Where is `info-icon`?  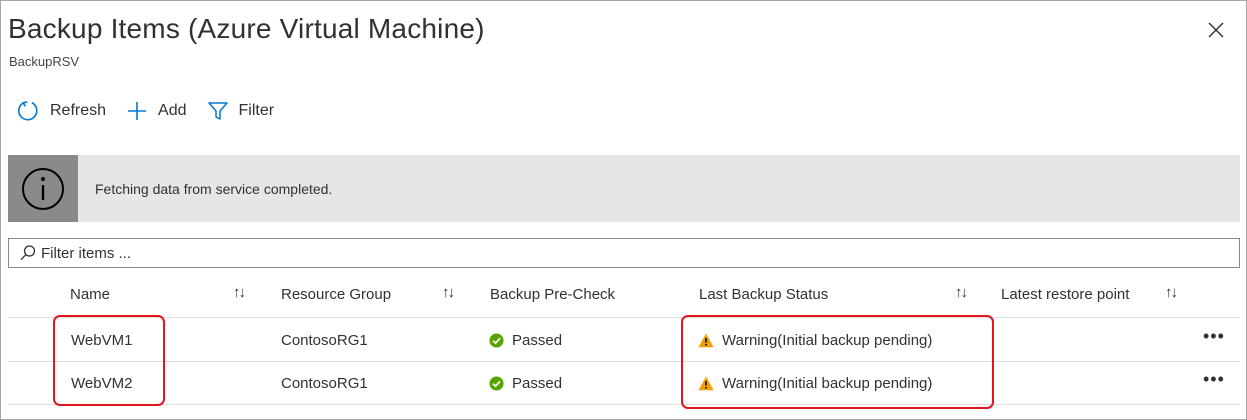
info-icon is located at coordinates (43, 188).